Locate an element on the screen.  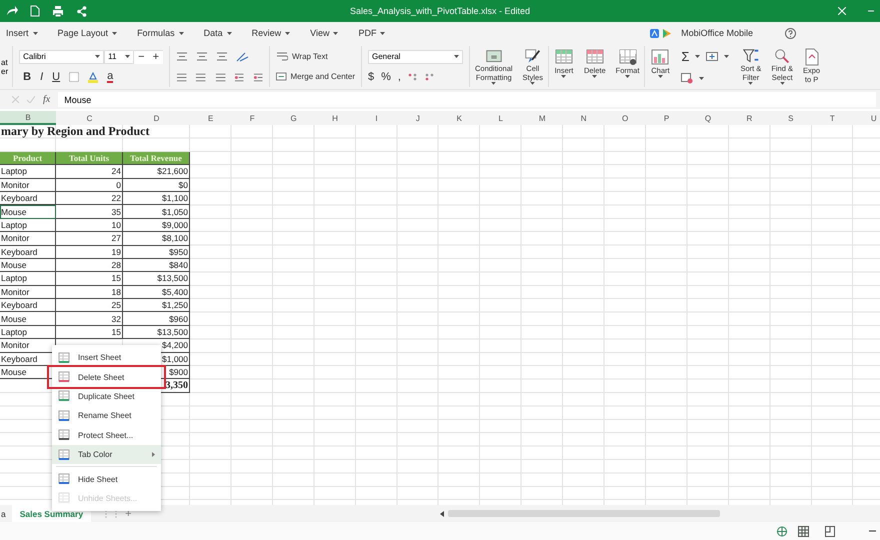
merge-button: Merge and Center is located at coordinates (315, 77).